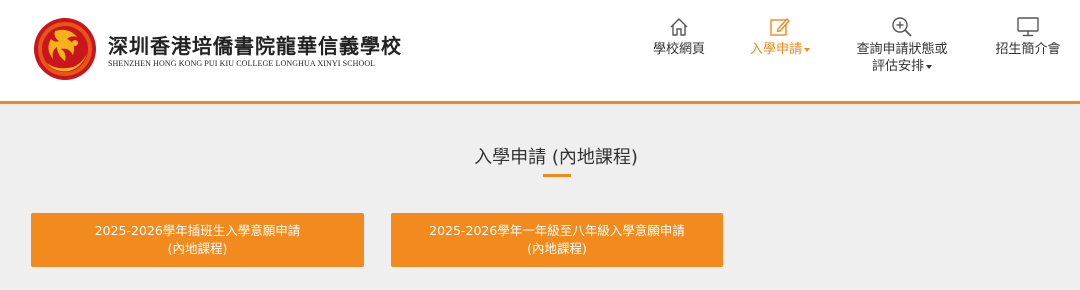 The width and height of the screenshot is (1080, 290). What do you see at coordinates (780, 27) in the screenshot?
I see `edit-icon` at bounding box center [780, 27].